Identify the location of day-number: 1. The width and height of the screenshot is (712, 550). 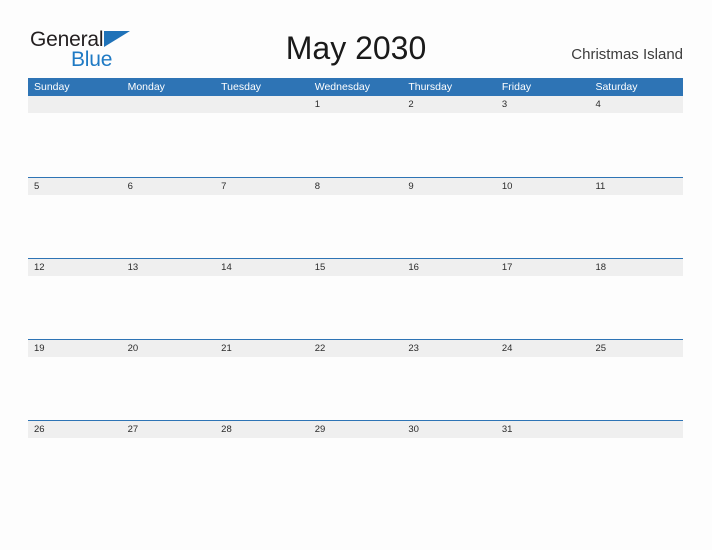
(317, 104).